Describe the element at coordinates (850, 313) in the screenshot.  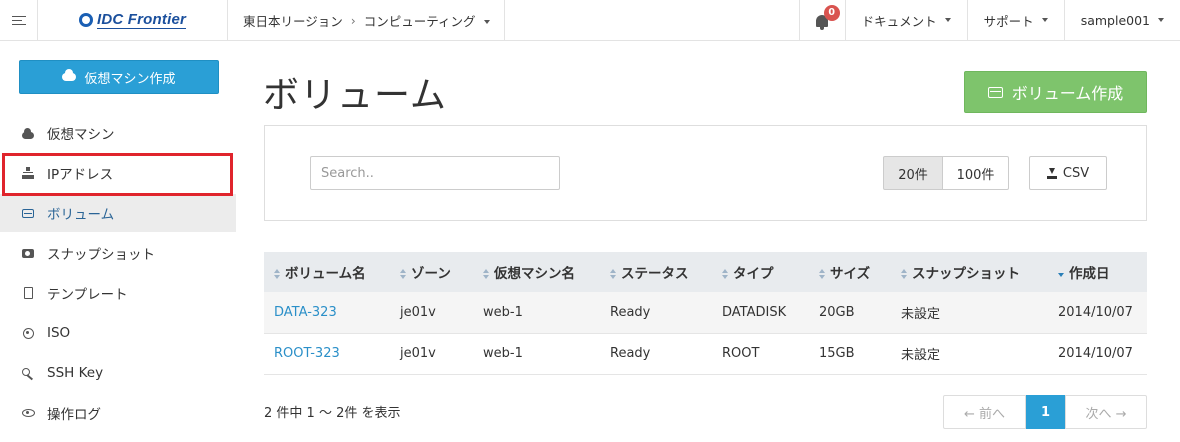
I see `size-cell: 20GB` at that location.